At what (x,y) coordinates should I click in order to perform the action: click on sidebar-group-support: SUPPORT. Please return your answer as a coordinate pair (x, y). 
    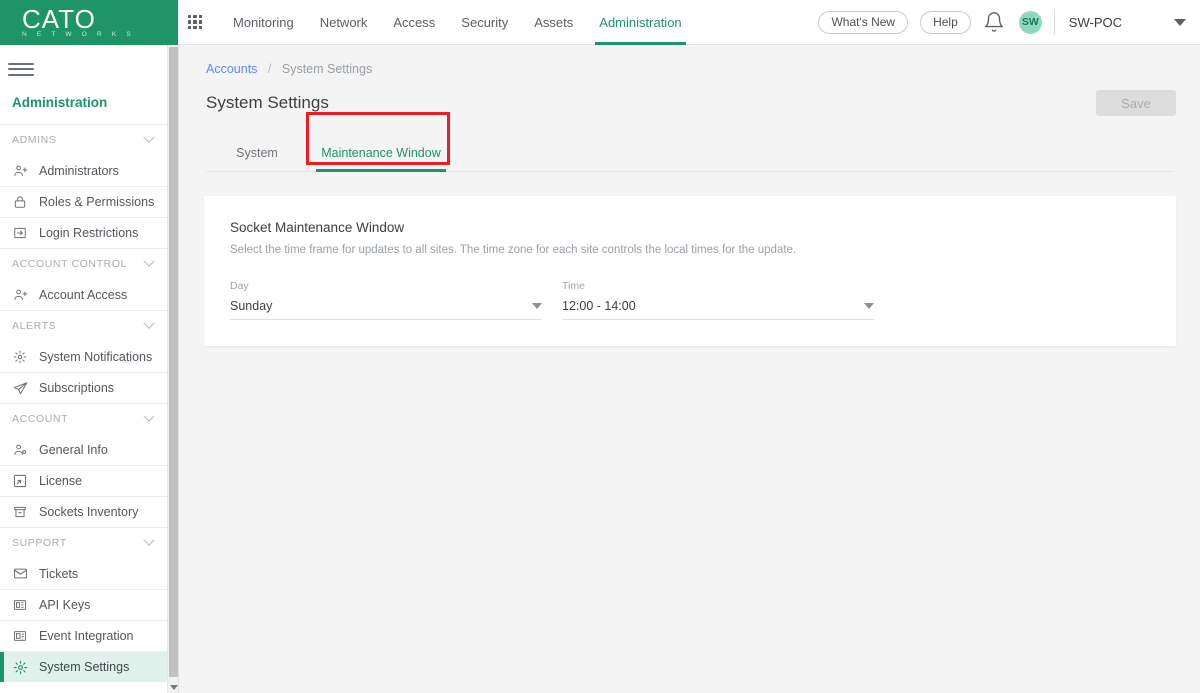
    Looking at the image, I should click on (83, 542).